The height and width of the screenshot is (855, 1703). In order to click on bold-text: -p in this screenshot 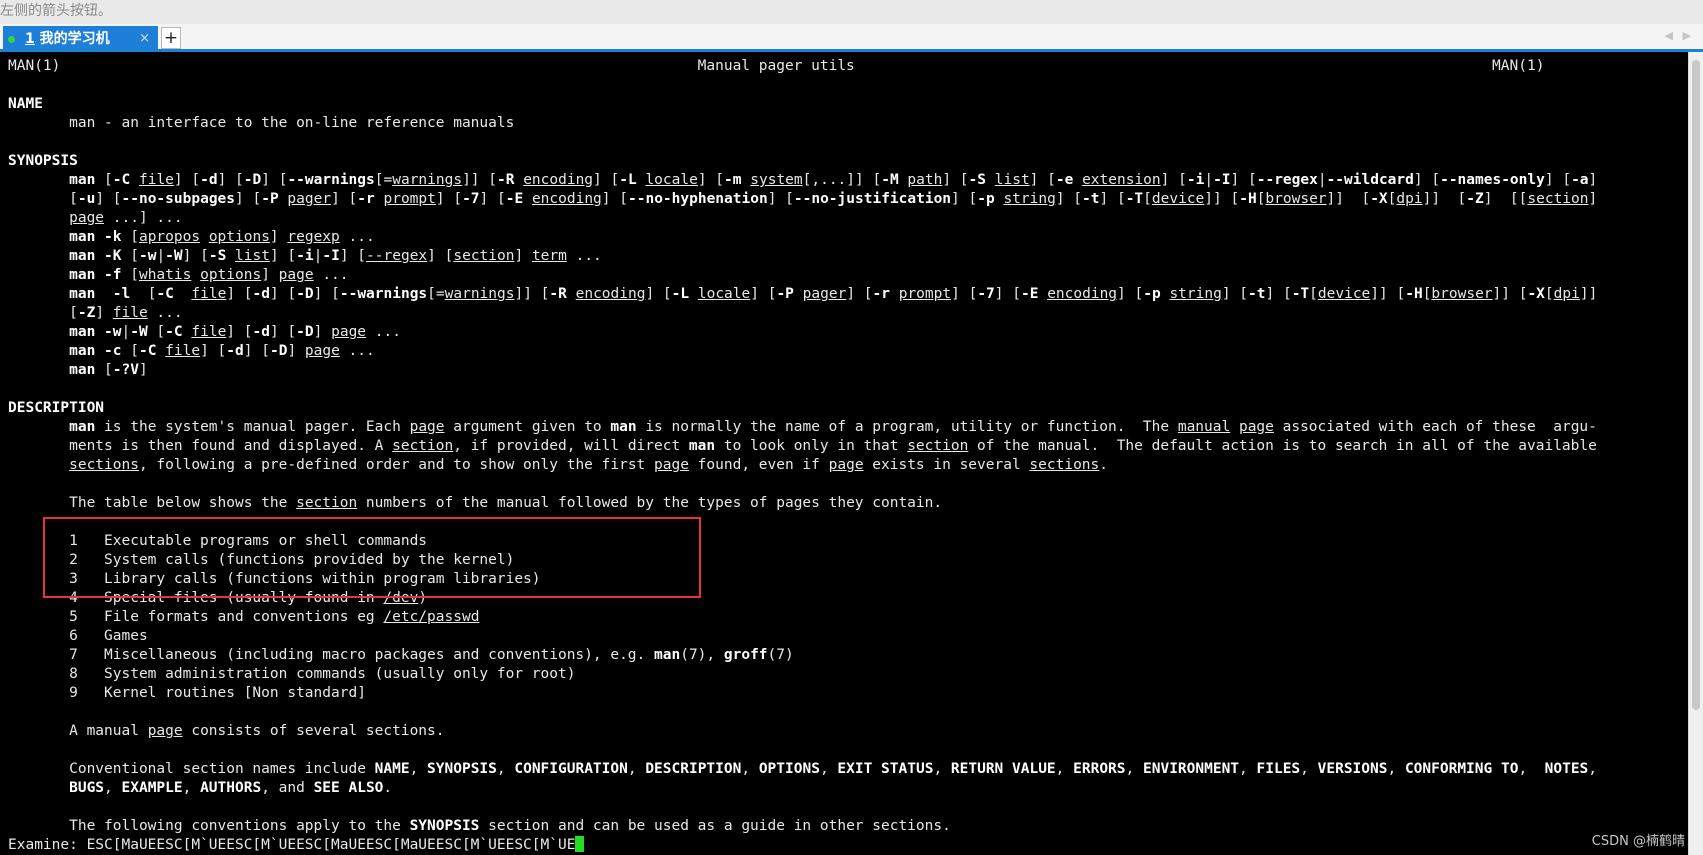, I will do `click(986, 199)`.